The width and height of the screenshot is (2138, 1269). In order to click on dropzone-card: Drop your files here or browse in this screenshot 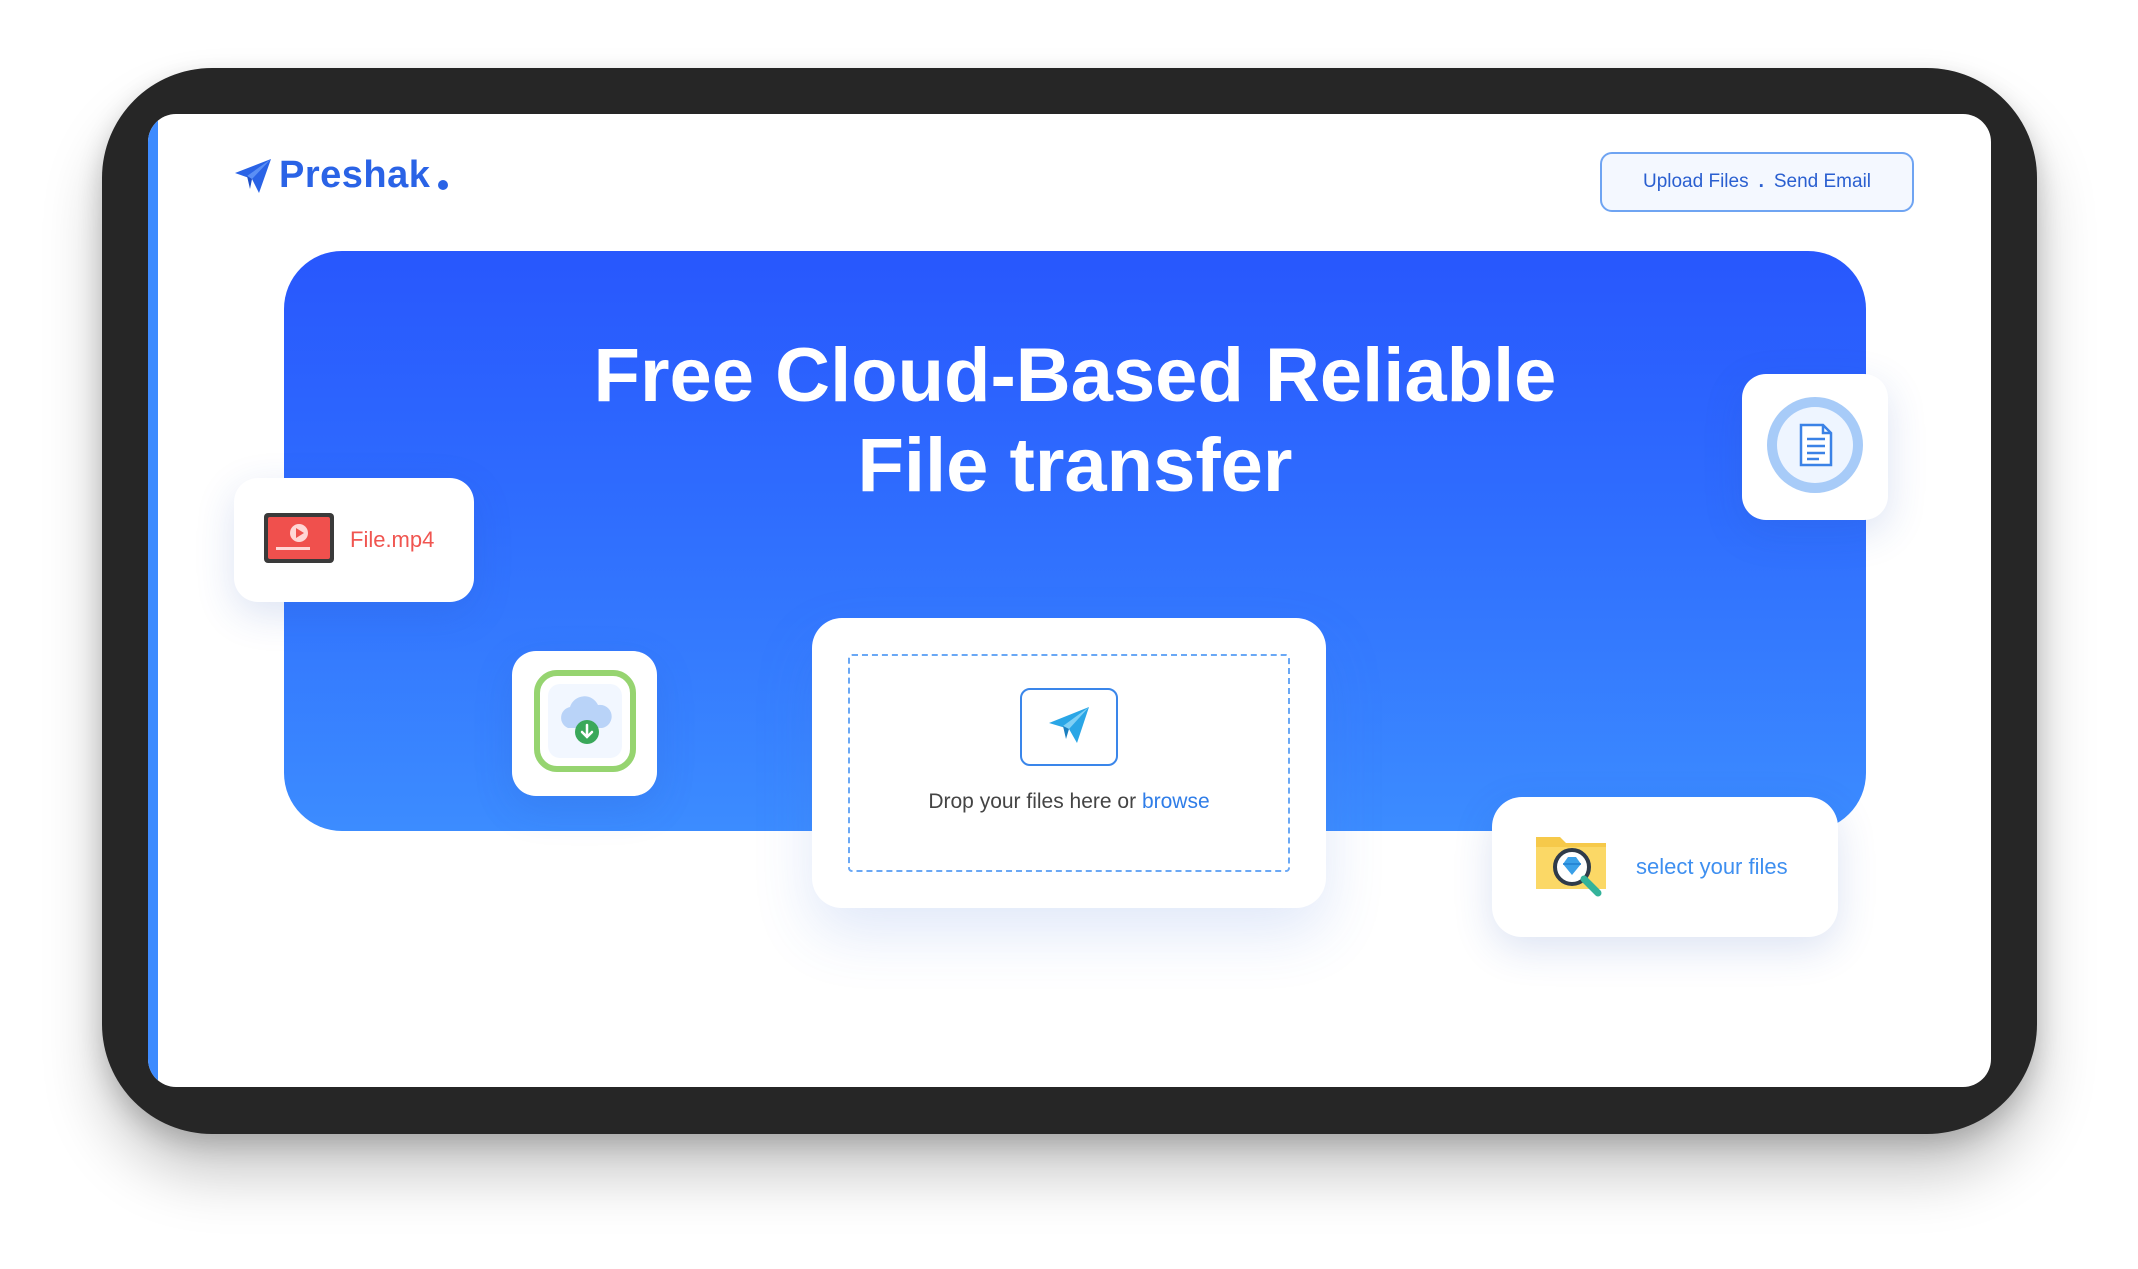, I will do `click(1069, 763)`.